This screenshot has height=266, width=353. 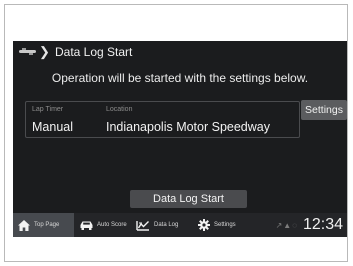 I want to click on nav-item-auto-score: Auto Score, so click(x=103, y=225).